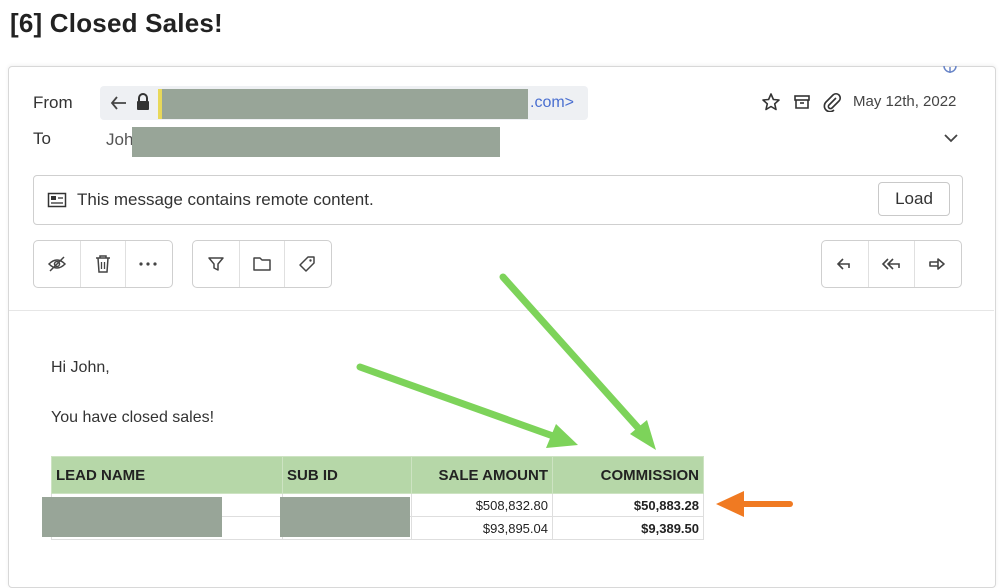 Image resolution: width=1000 pixels, height=588 pixels. I want to click on forward-icon, so click(937, 264).